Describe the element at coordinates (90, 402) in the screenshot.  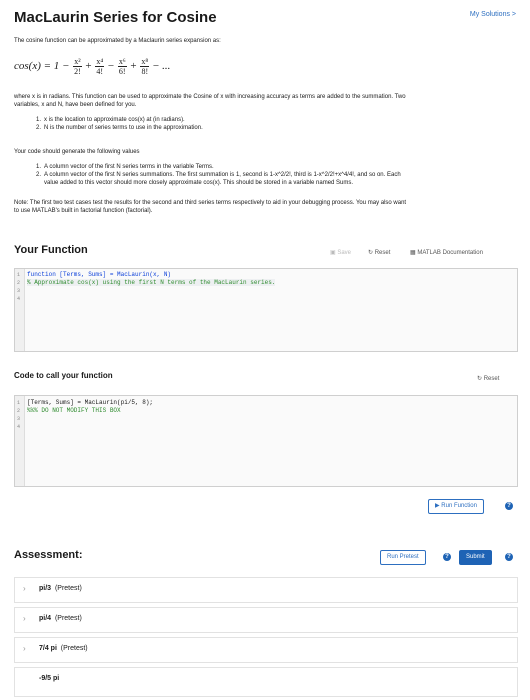
I see `code-line: [Terms, Sums] = MacLaurin(pi/5, 8);` at that location.